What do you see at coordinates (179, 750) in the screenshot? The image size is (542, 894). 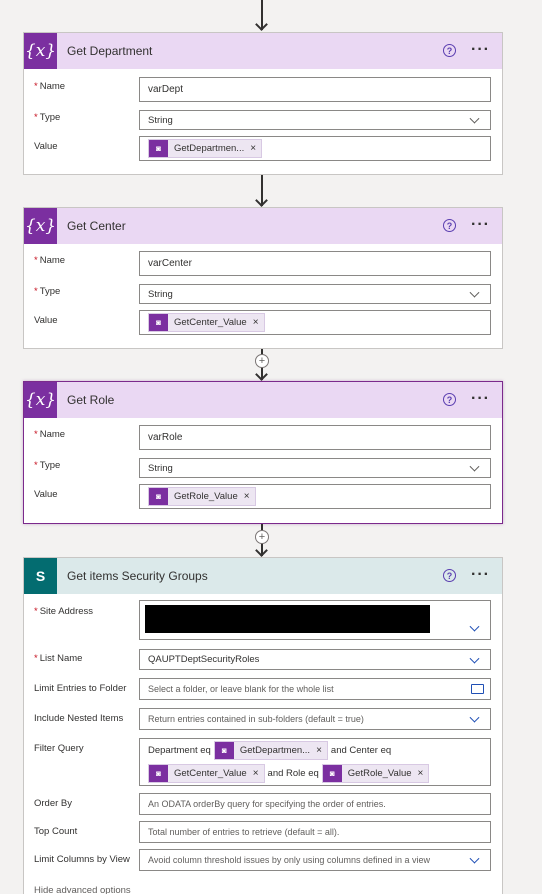 I see `filter-text: Department eq` at bounding box center [179, 750].